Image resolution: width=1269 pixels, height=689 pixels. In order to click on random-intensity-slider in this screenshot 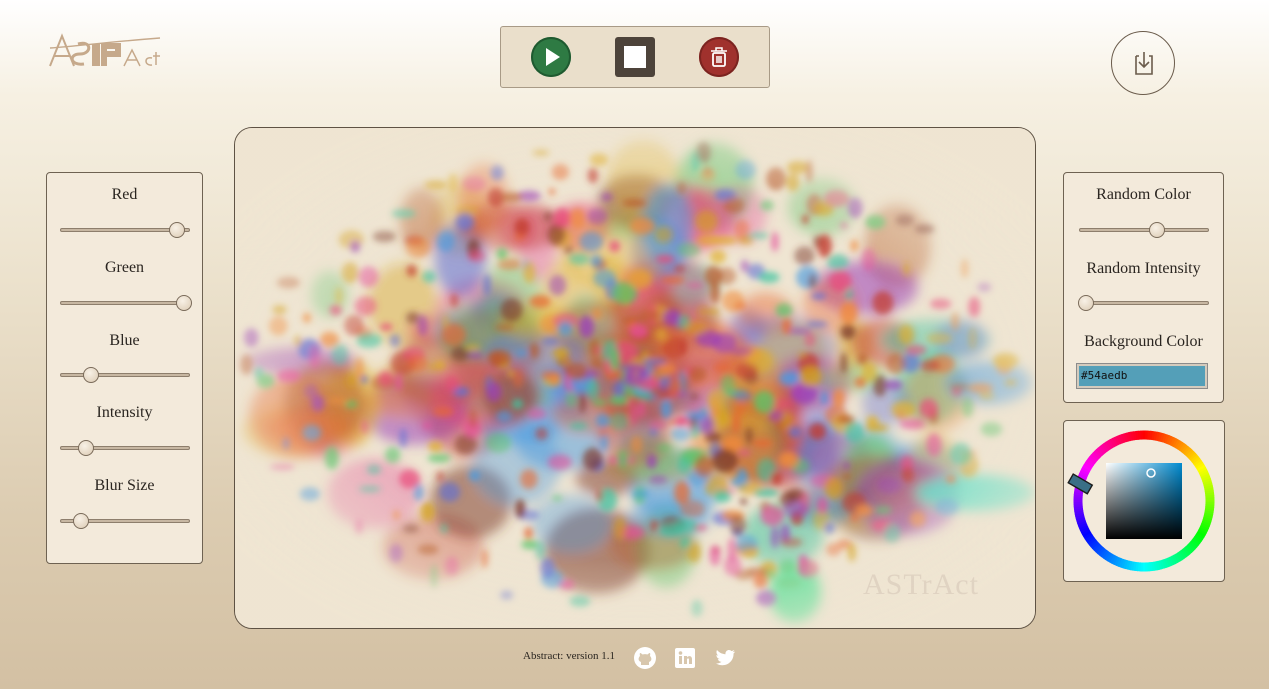, I will do `click(1143, 303)`.